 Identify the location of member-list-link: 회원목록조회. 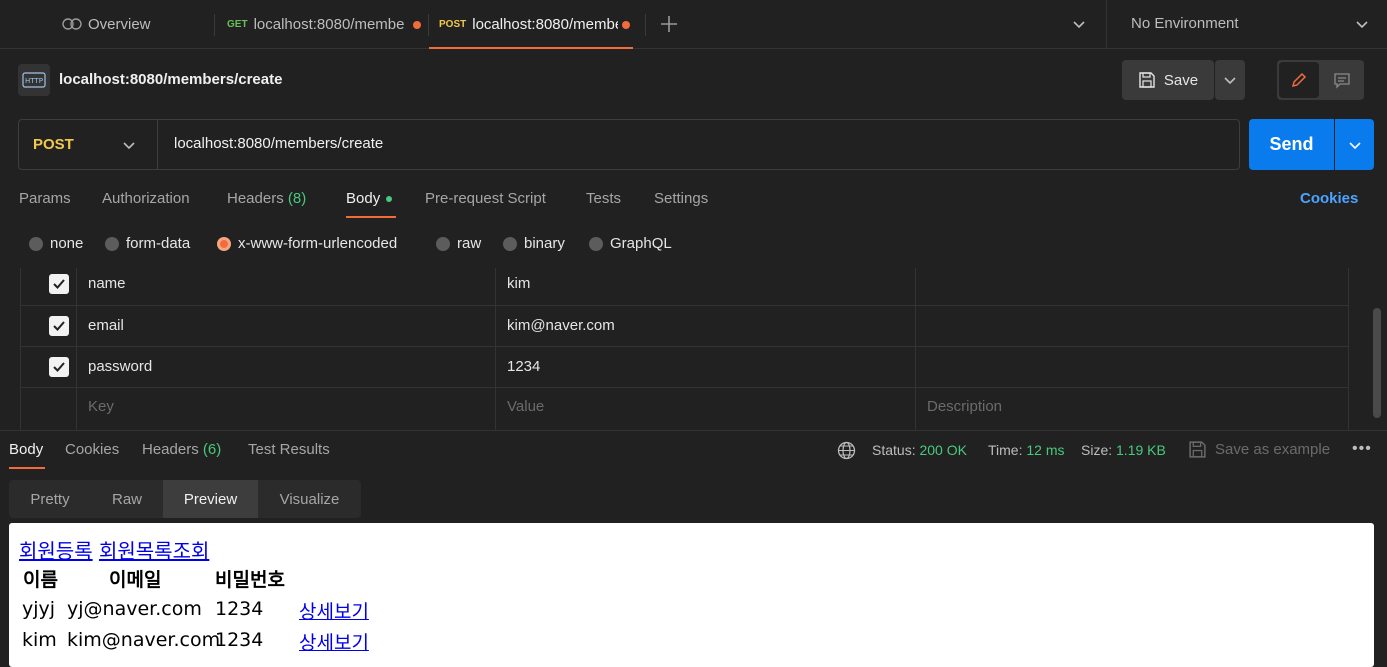
(154, 551).